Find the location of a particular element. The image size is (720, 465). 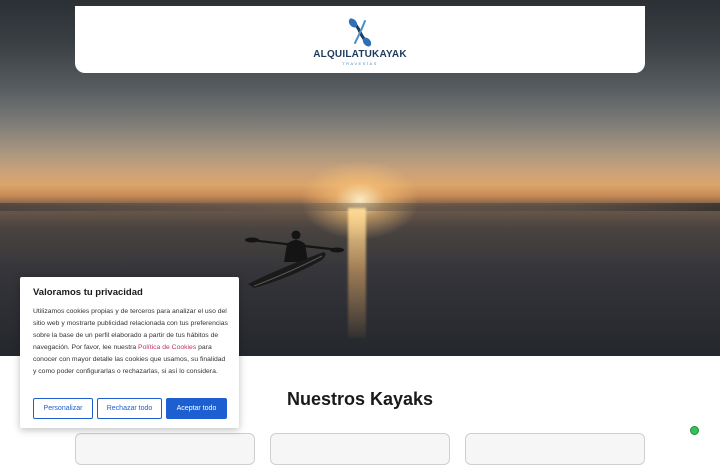

cookie-policy-link: Política de Cookies is located at coordinates (167, 347).